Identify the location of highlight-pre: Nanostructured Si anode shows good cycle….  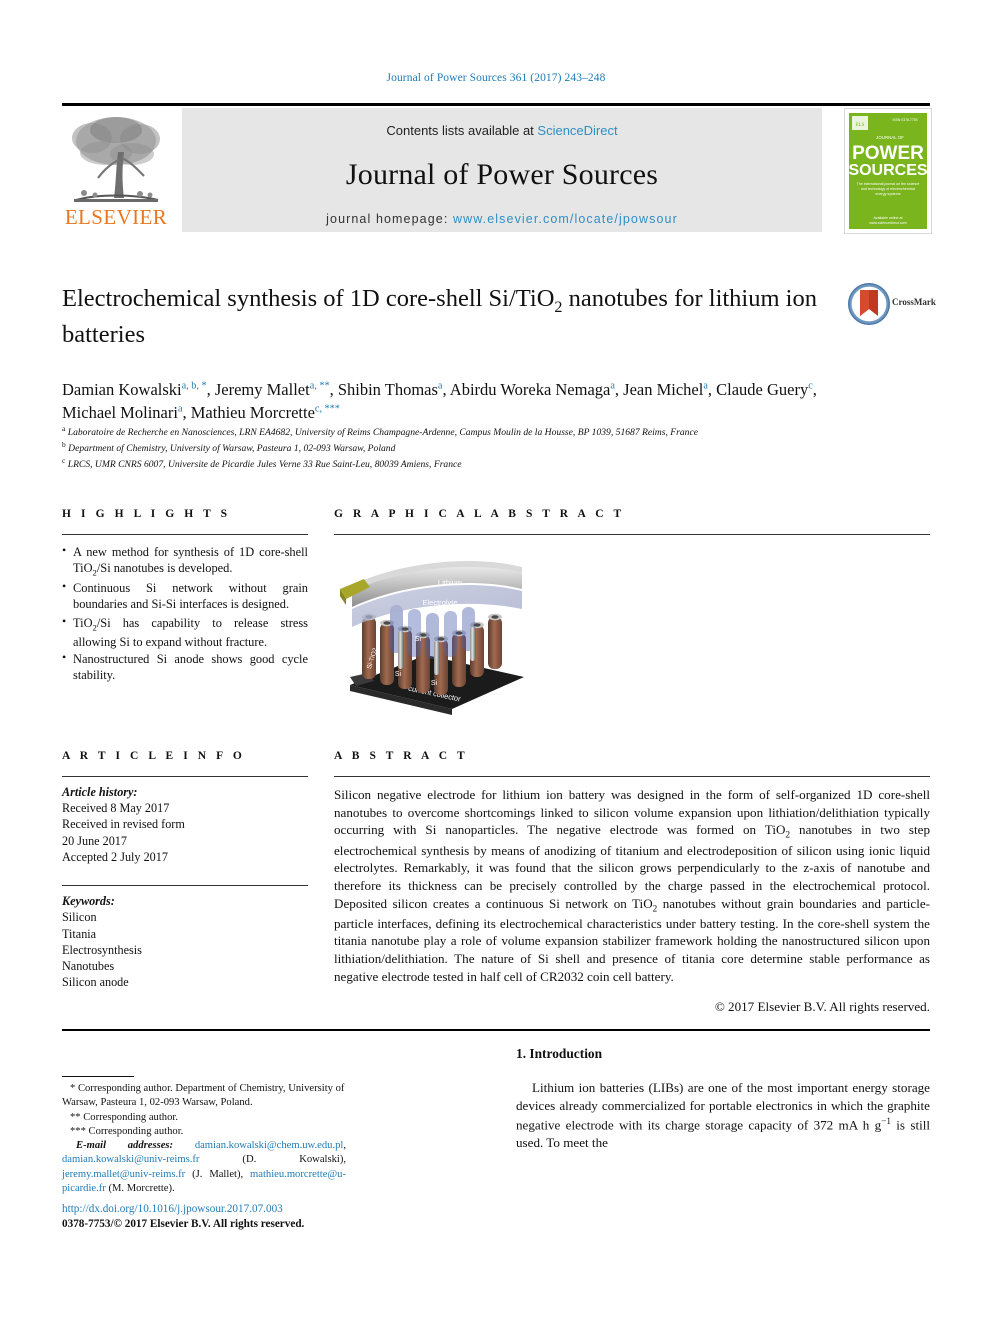
(190, 667).